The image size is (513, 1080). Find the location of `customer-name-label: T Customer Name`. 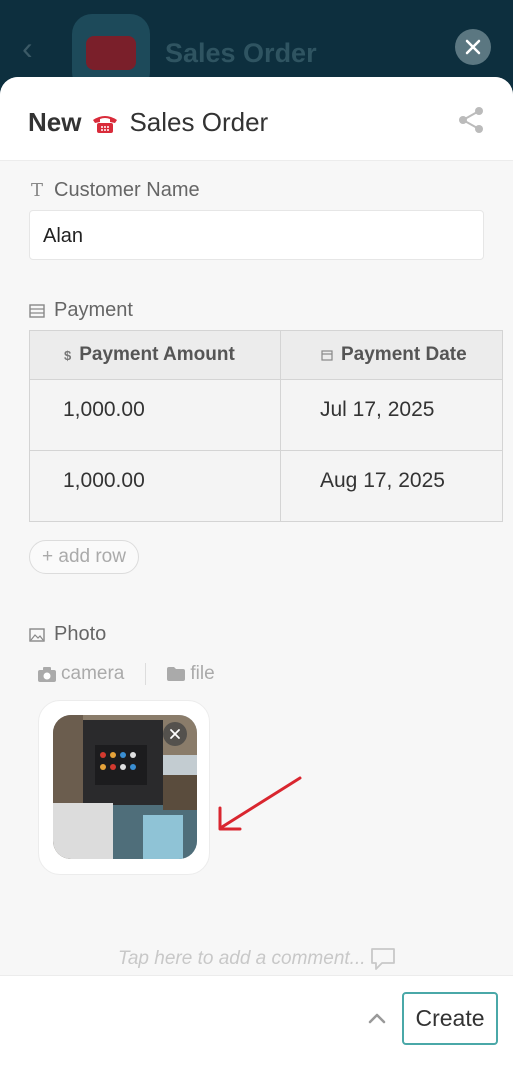

customer-name-label: T Customer Name is located at coordinates (115, 190).